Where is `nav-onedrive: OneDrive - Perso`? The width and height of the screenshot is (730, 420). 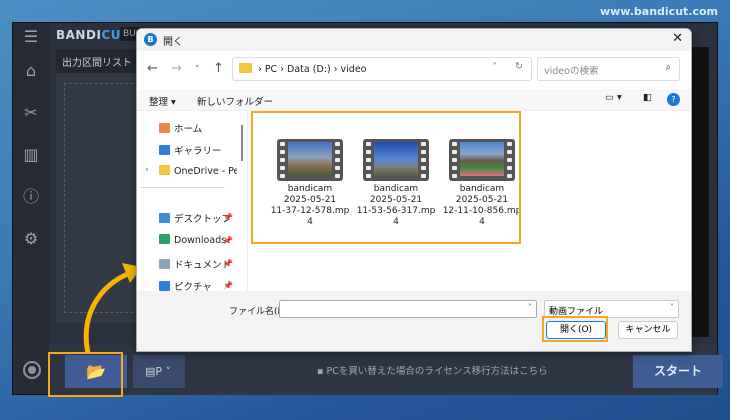 nav-onedrive: OneDrive - Perso is located at coordinates (198, 173).